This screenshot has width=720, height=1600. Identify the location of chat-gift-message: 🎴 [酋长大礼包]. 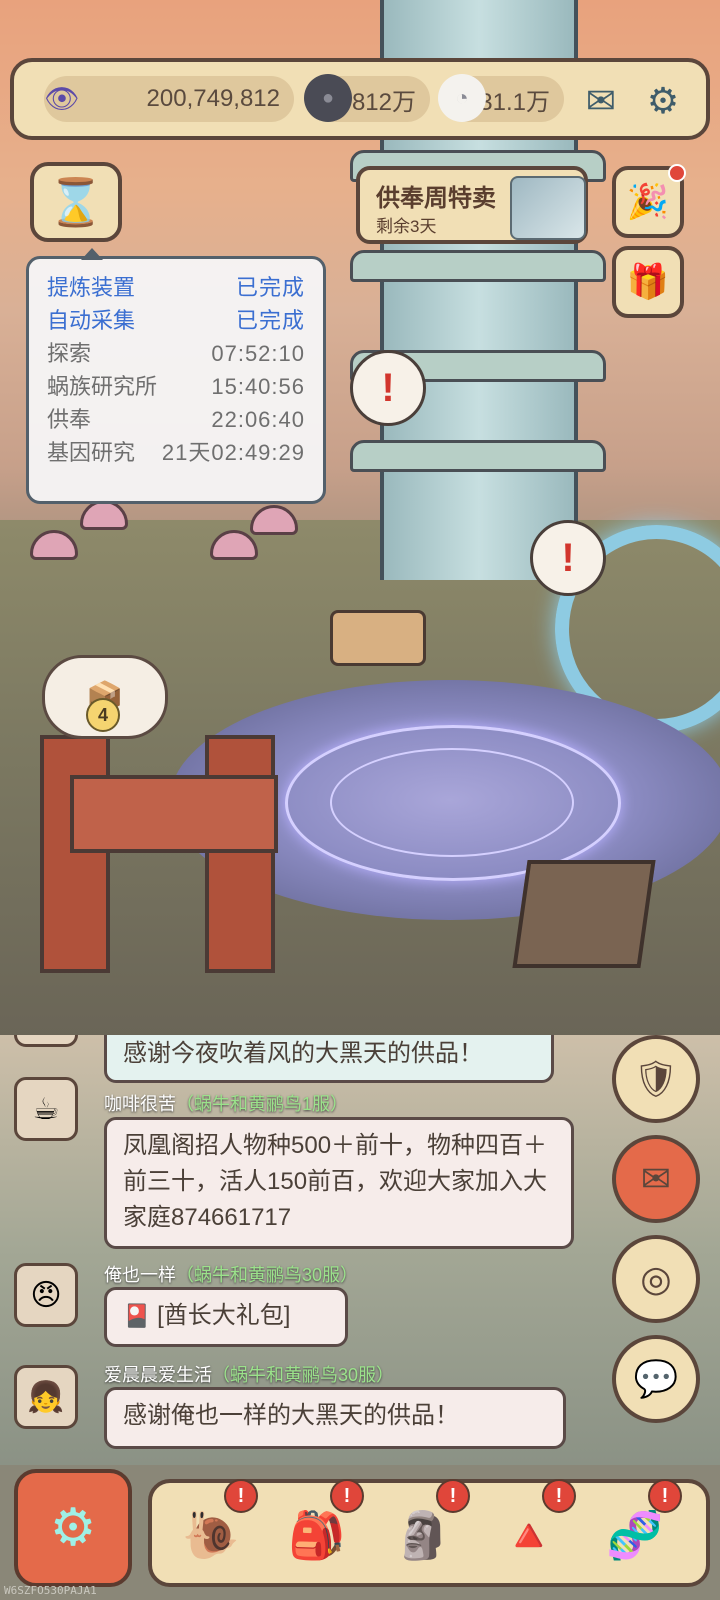
(226, 1317).